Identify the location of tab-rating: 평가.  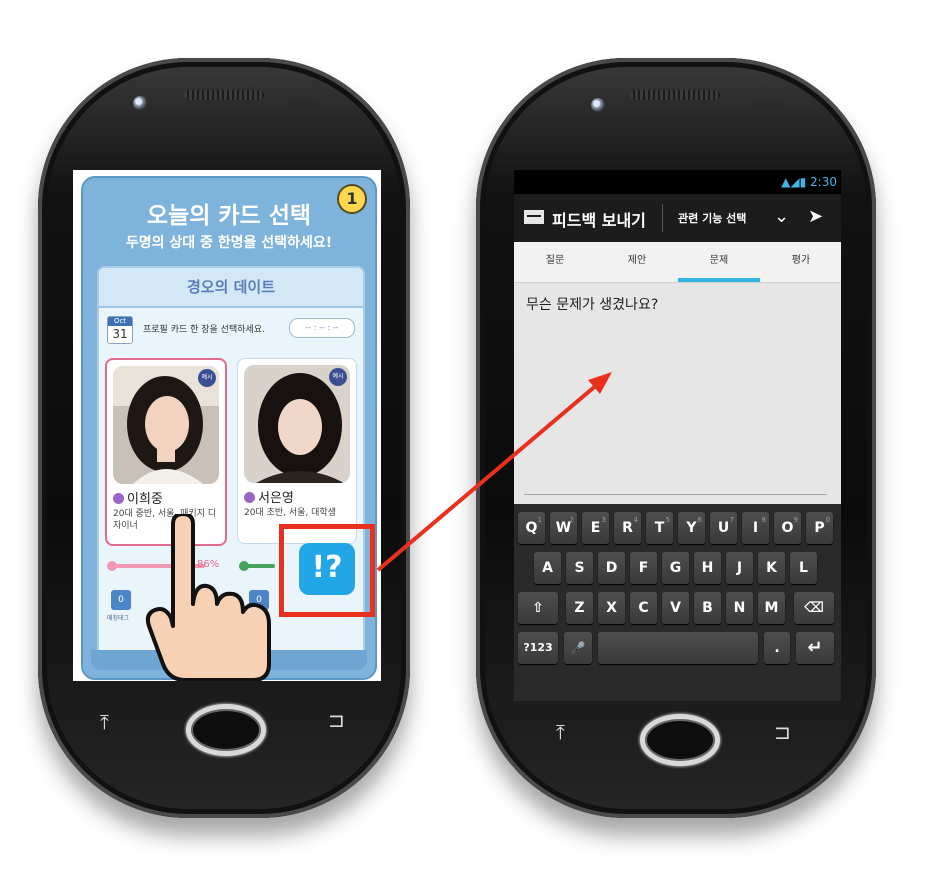
(800, 262).